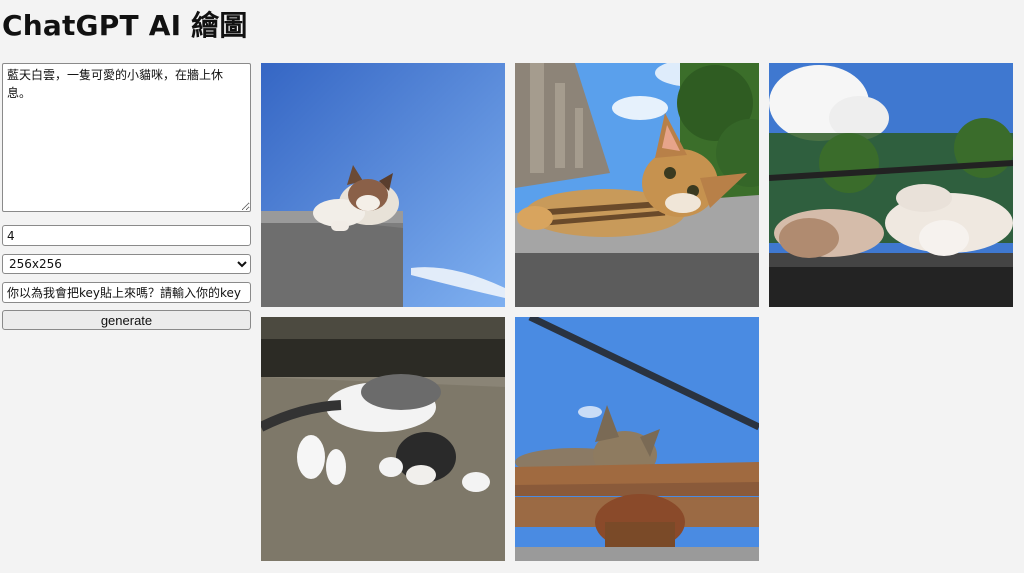 This screenshot has height=573, width=1024. What do you see at coordinates (125, 25) in the screenshot?
I see `page-title: ChatGPT AI 繪圖` at bounding box center [125, 25].